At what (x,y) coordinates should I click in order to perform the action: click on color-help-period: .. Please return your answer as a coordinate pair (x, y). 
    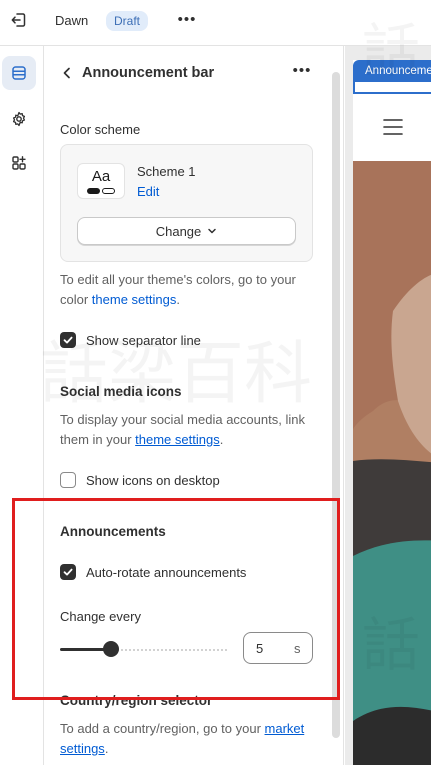
    Looking at the image, I should click on (178, 299).